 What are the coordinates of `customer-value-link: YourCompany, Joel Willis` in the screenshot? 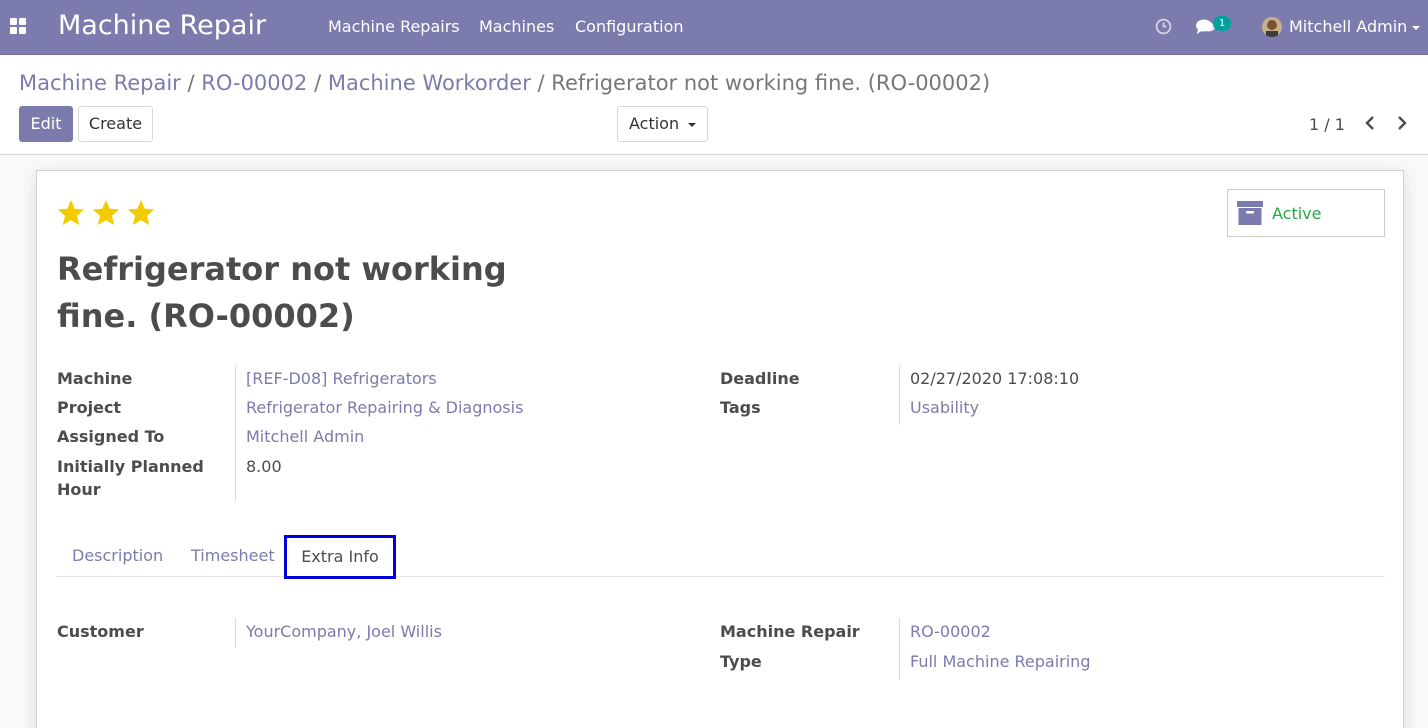 It's located at (344, 631).